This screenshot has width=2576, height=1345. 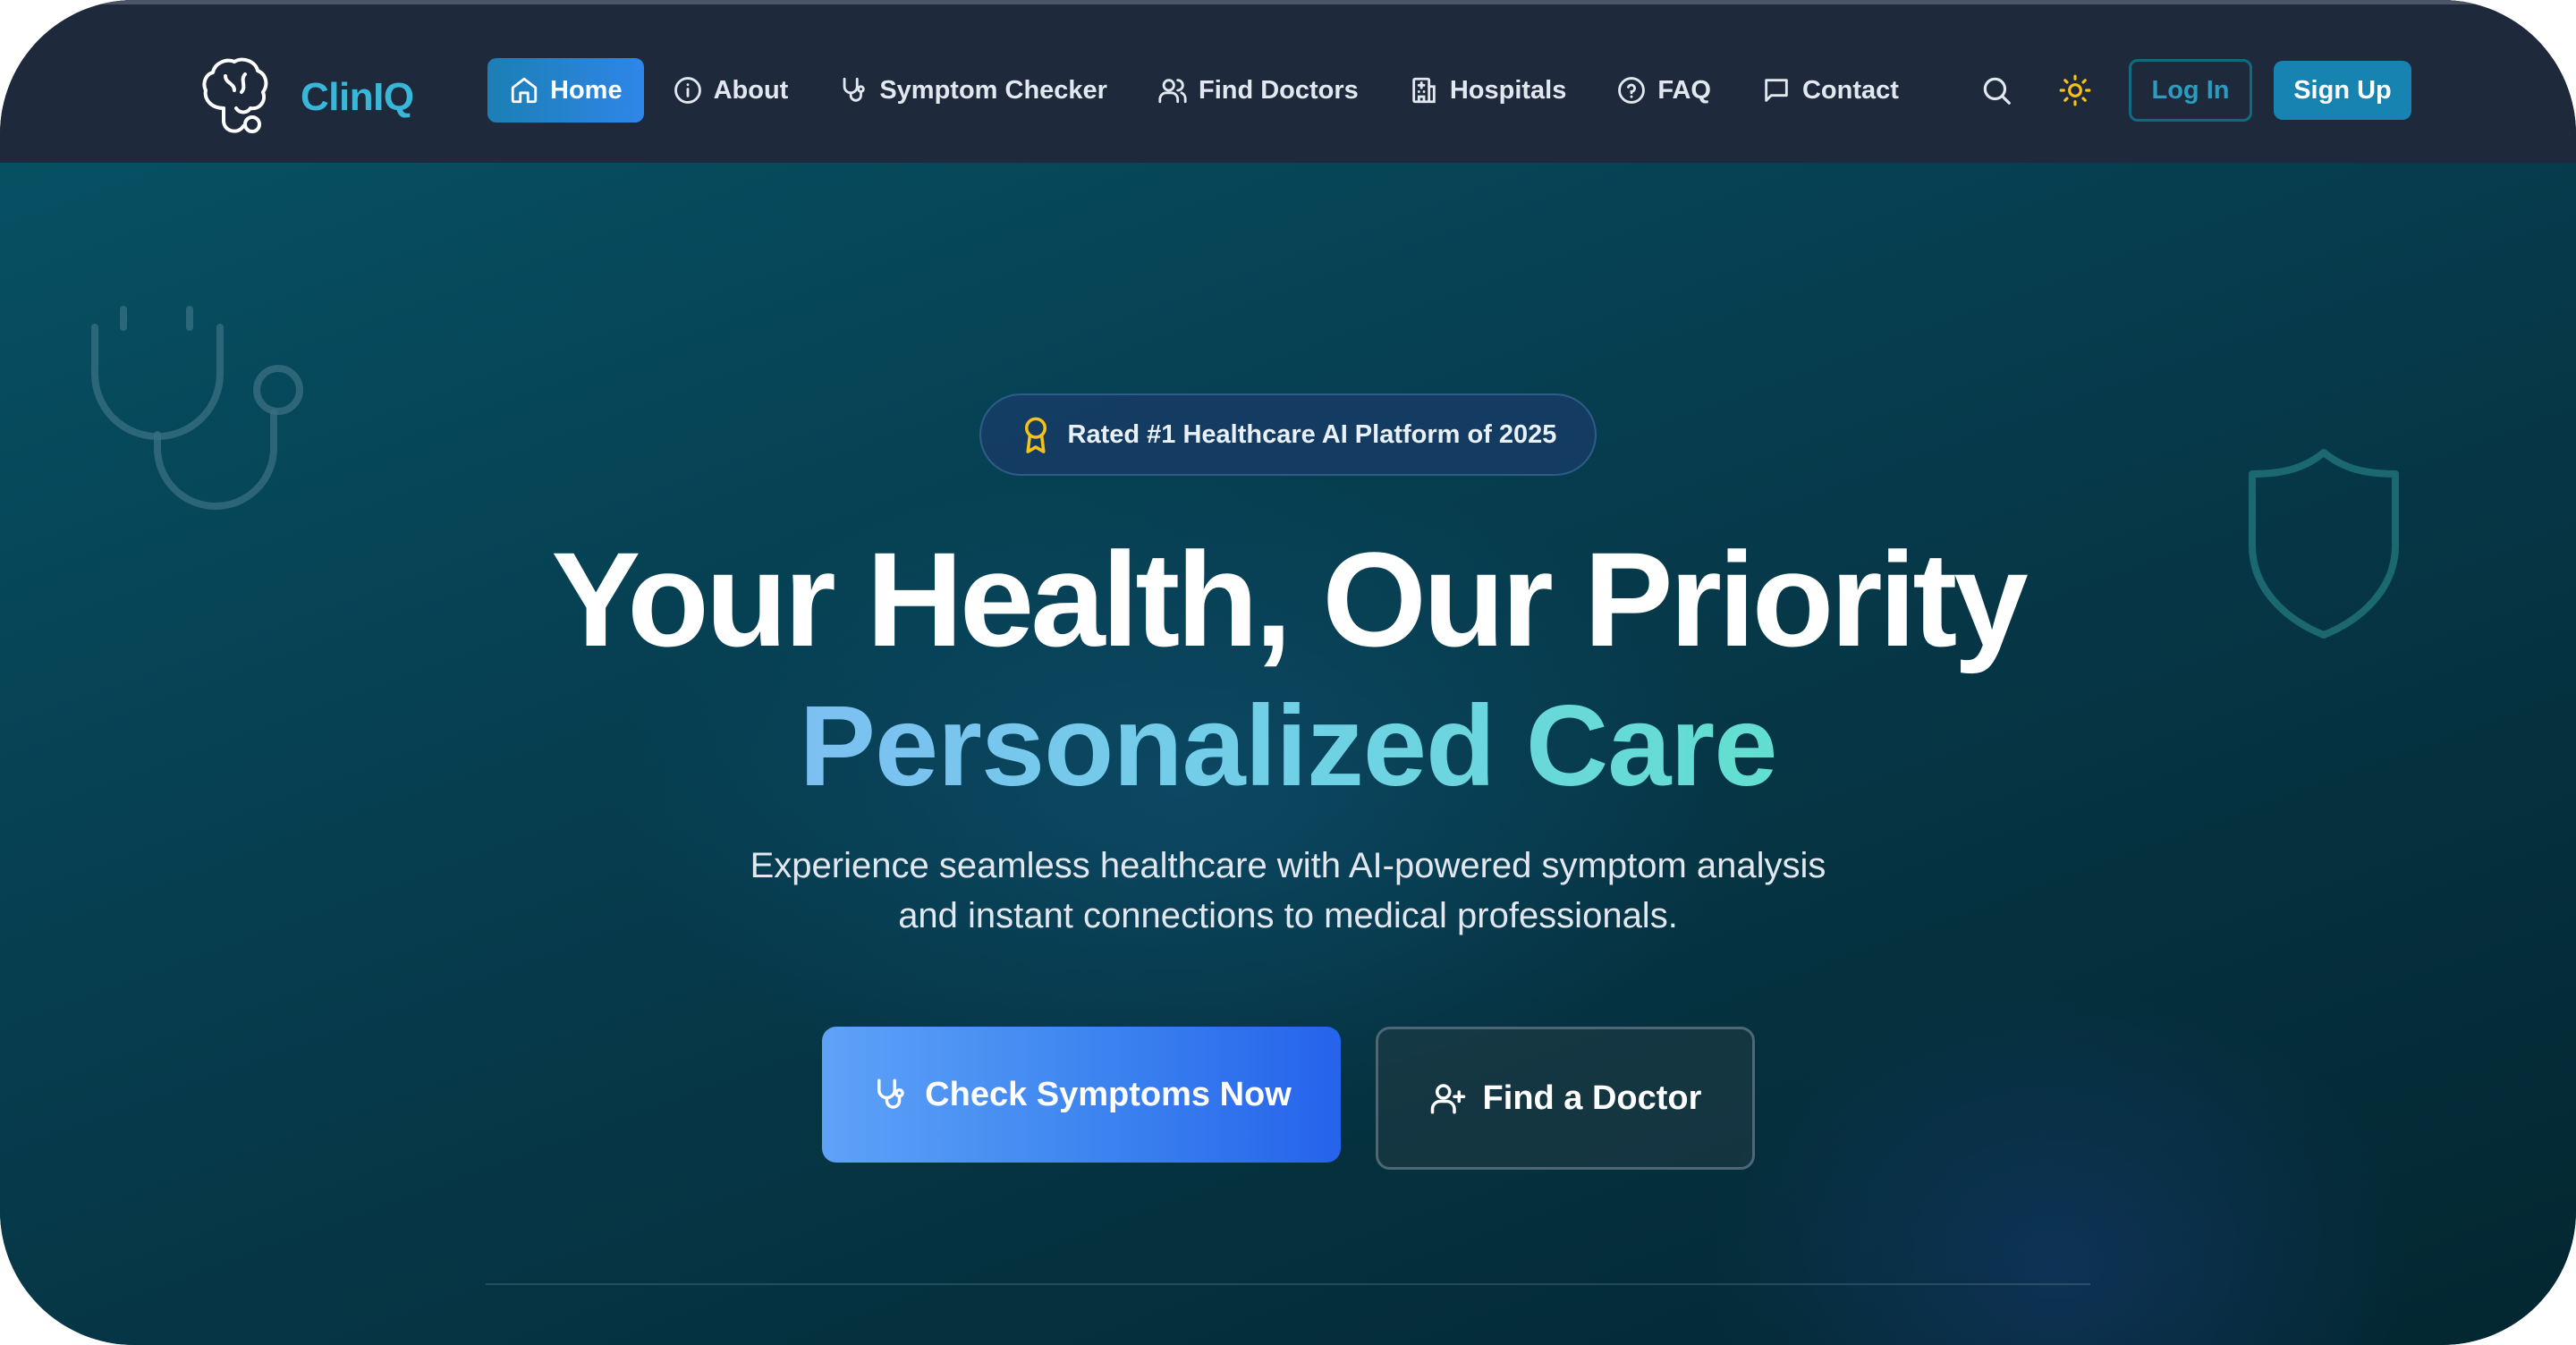 I want to click on hospital-icon, so click(x=1424, y=90).